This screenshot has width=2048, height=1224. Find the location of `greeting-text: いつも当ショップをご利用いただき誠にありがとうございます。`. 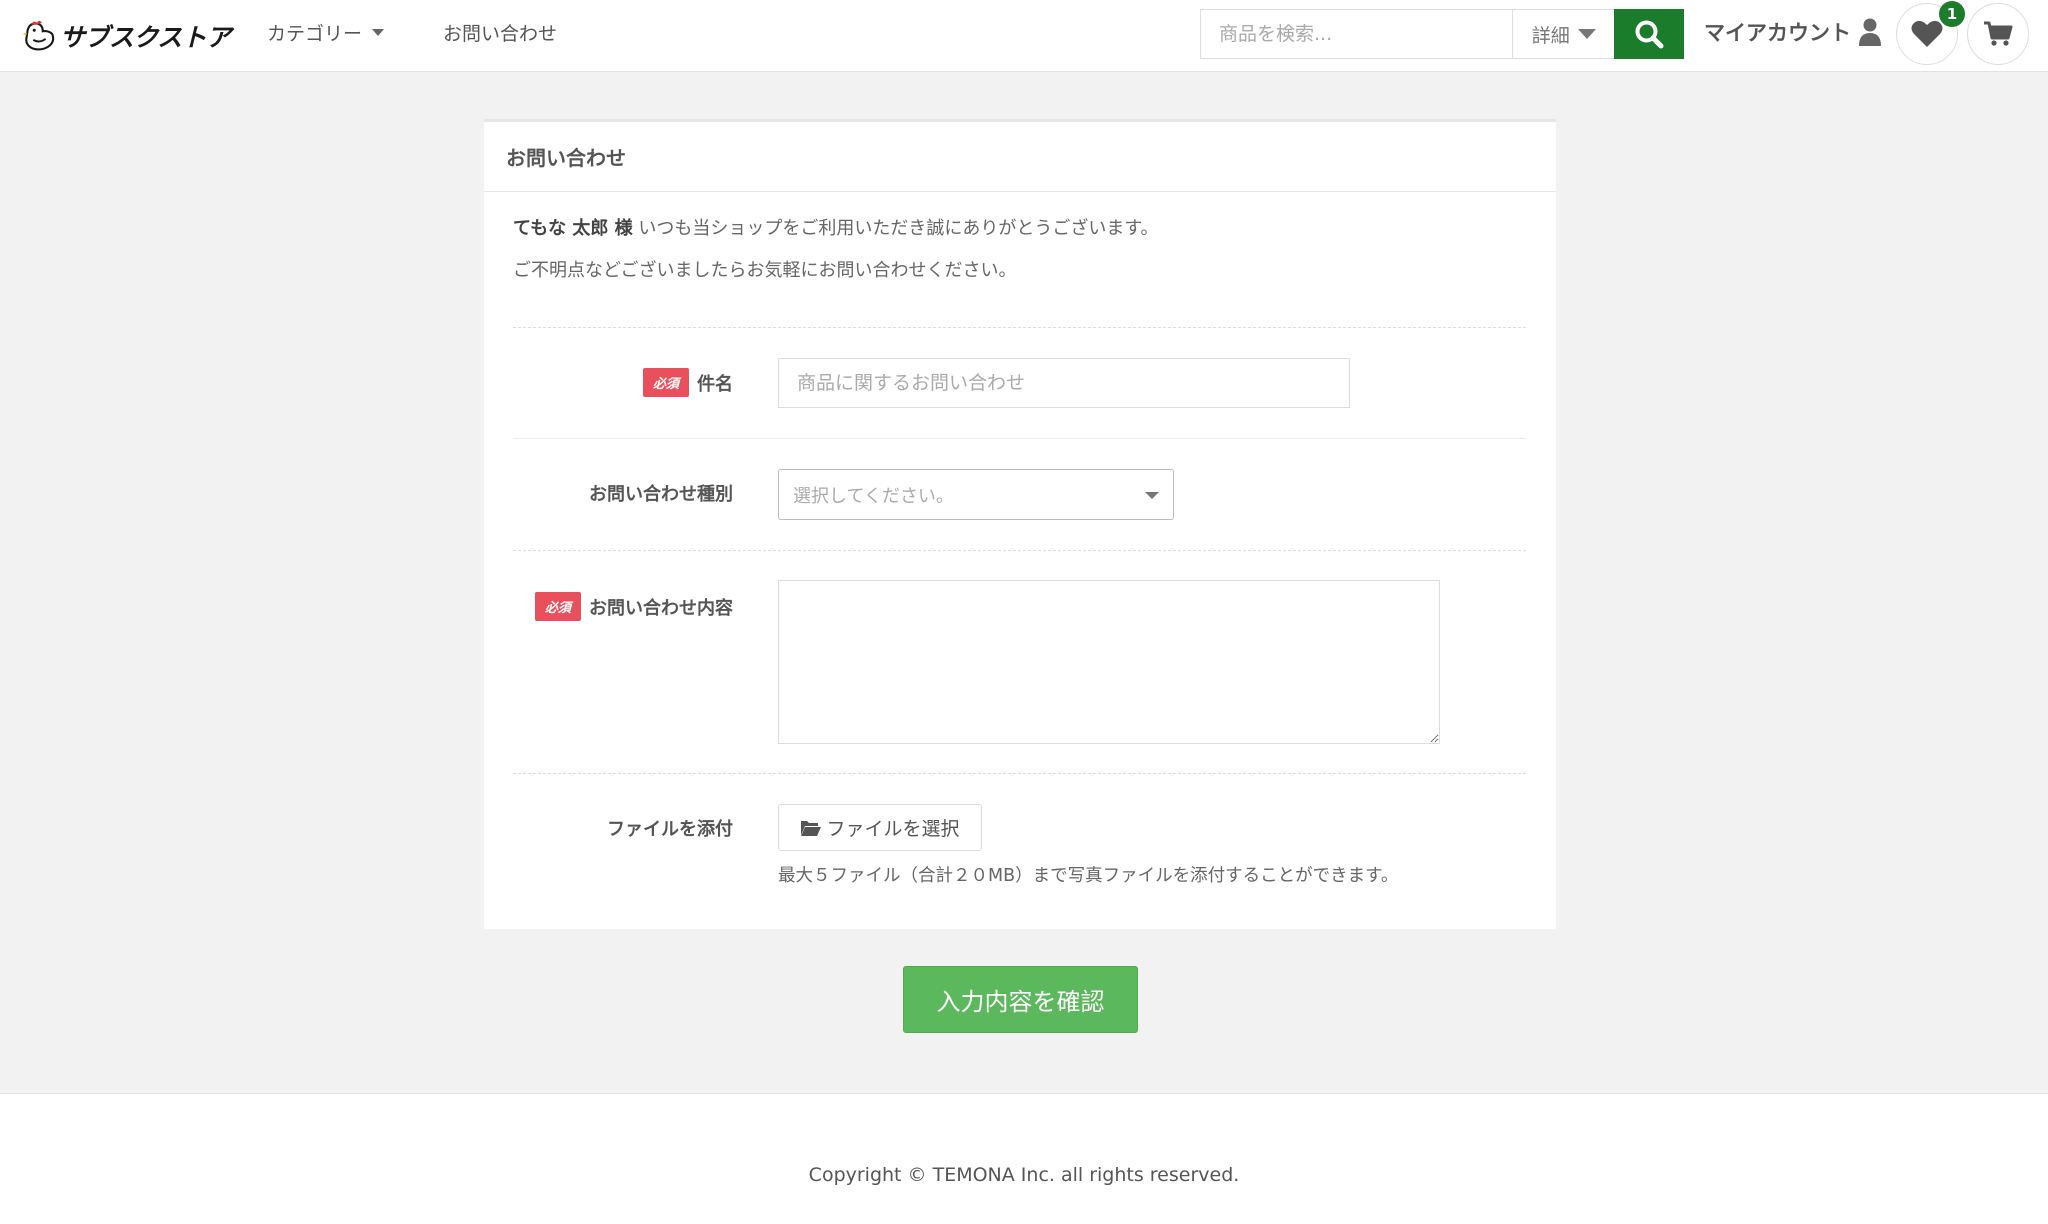

greeting-text: いつも当ショップをご利用いただき誠にありがとうございます。 is located at coordinates (895, 228).